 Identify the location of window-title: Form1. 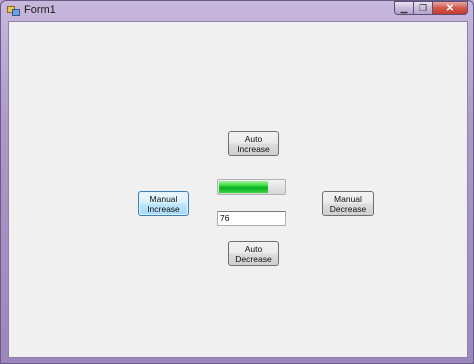
(40, 10).